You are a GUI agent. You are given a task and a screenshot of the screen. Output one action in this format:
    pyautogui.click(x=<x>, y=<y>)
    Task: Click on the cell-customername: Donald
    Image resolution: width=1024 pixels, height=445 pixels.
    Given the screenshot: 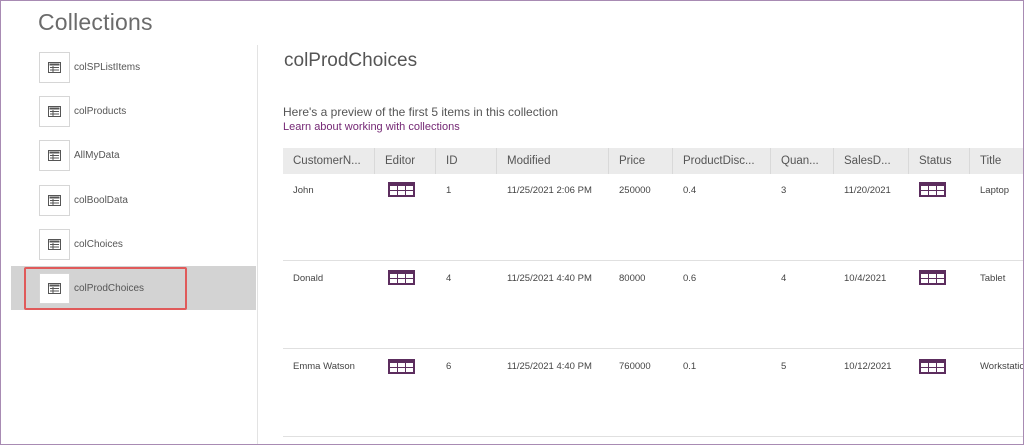 What is the action you would take?
    pyautogui.click(x=308, y=278)
    